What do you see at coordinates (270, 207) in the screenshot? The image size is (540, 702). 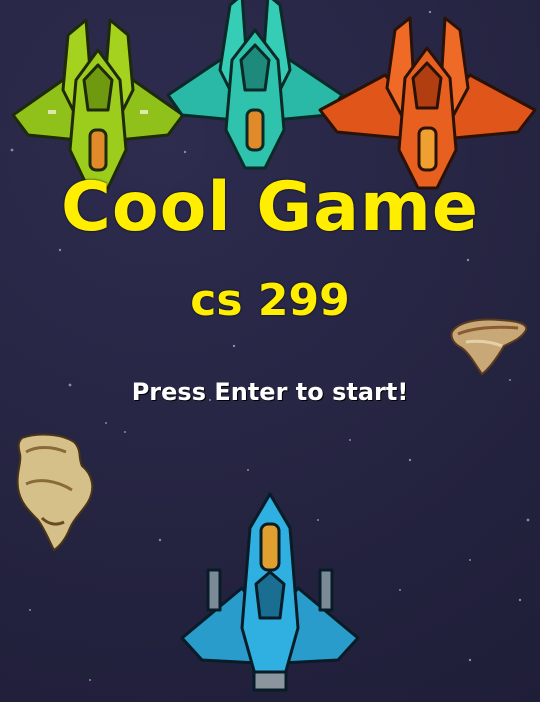 I see `game-title: Cool Game` at bounding box center [270, 207].